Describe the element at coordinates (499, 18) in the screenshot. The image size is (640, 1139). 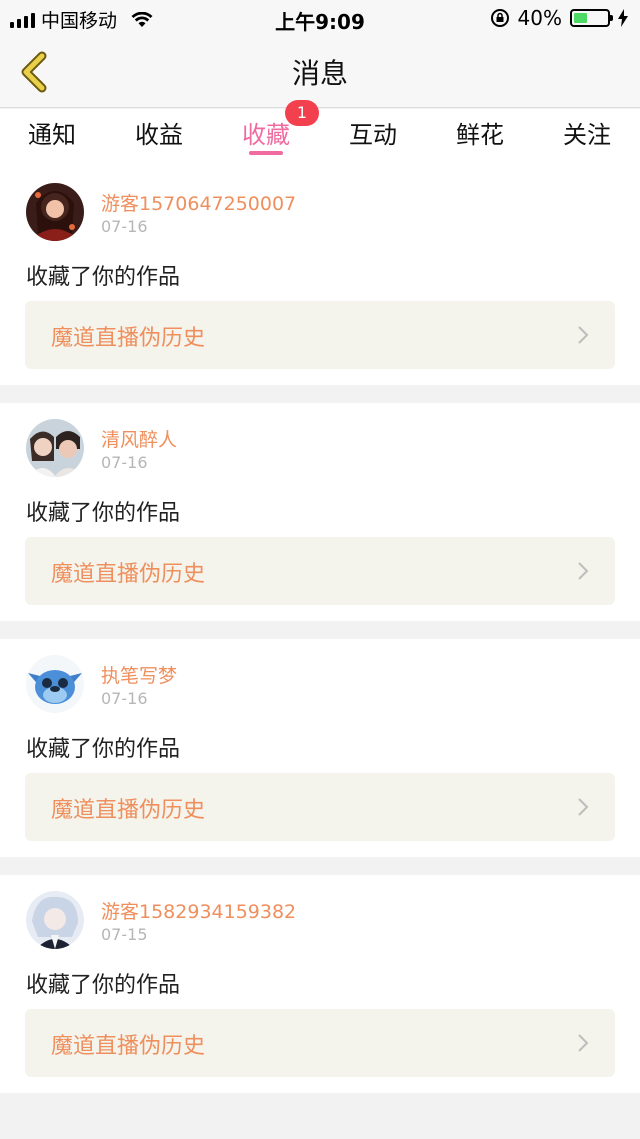
I see `rotation-lock-icon` at that location.